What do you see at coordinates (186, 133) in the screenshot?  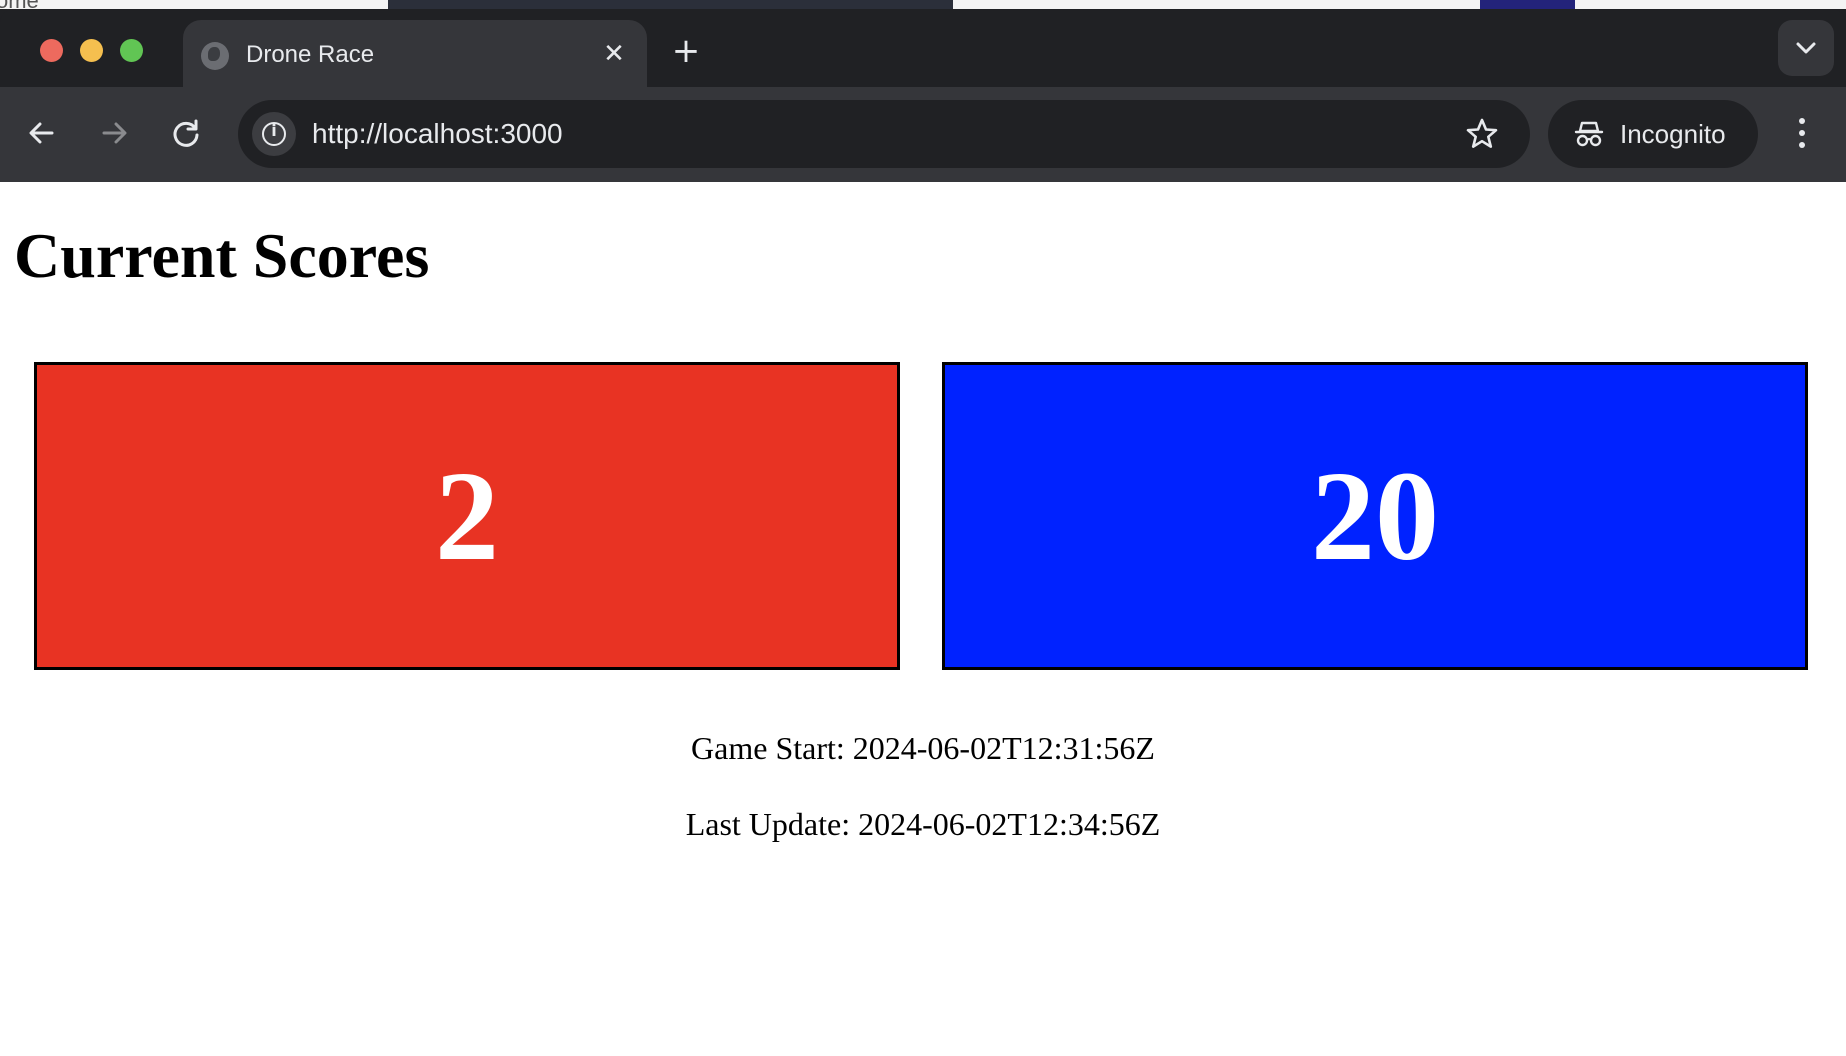 I see `reload-icon` at bounding box center [186, 133].